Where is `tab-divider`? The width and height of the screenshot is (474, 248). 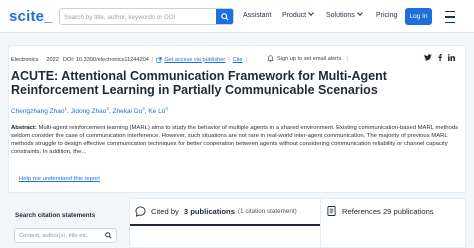 tab-divider is located at coordinates (320, 223).